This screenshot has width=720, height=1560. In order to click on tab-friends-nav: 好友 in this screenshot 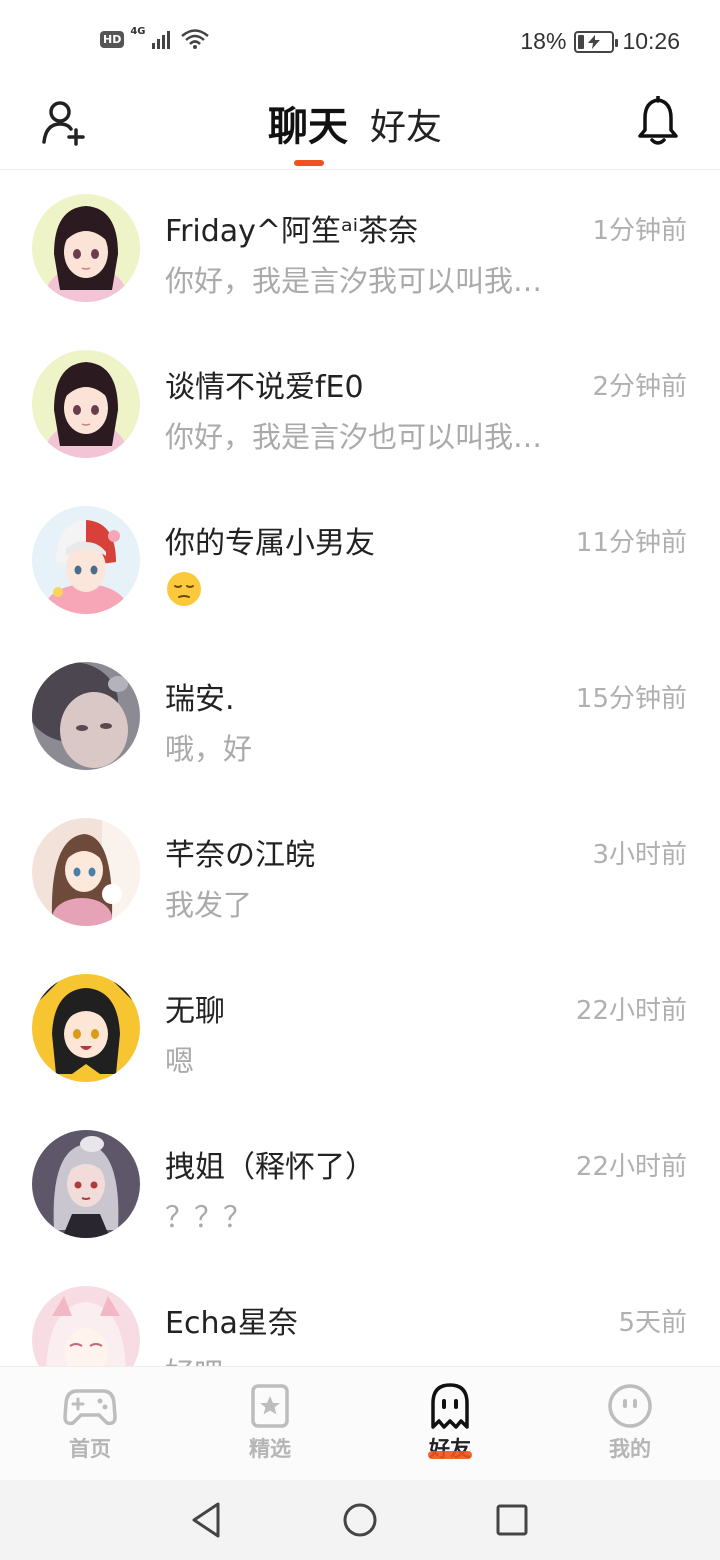, I will do `click(450, 1428)`.